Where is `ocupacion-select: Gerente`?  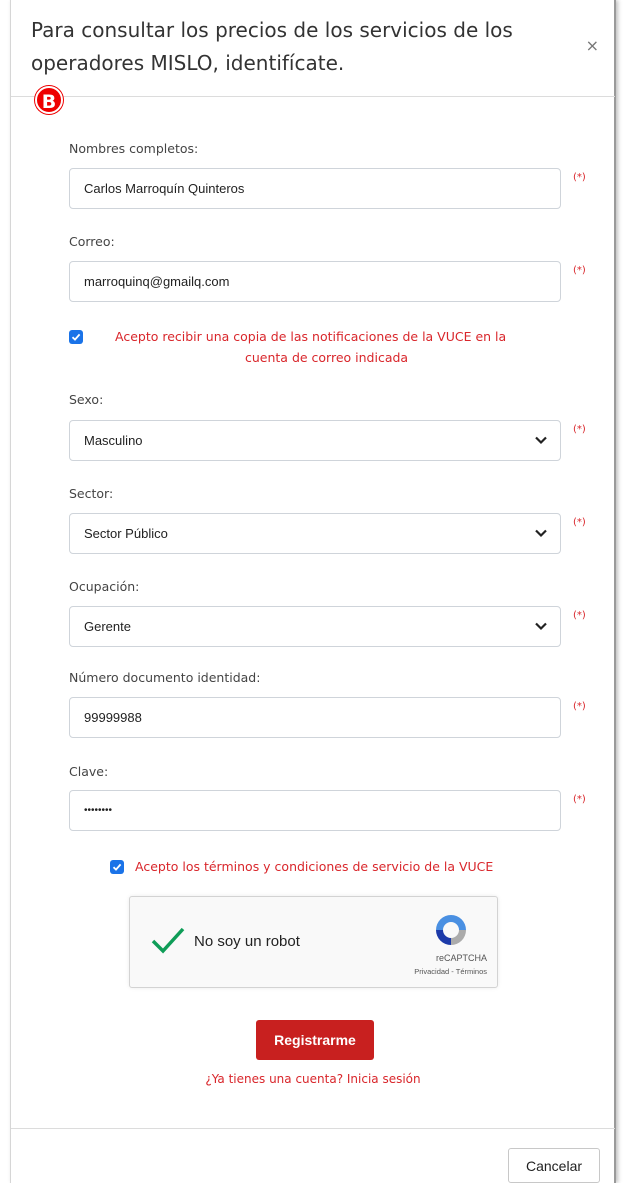
ocupacion-select: Gerente is located at coordinates (315, 626).